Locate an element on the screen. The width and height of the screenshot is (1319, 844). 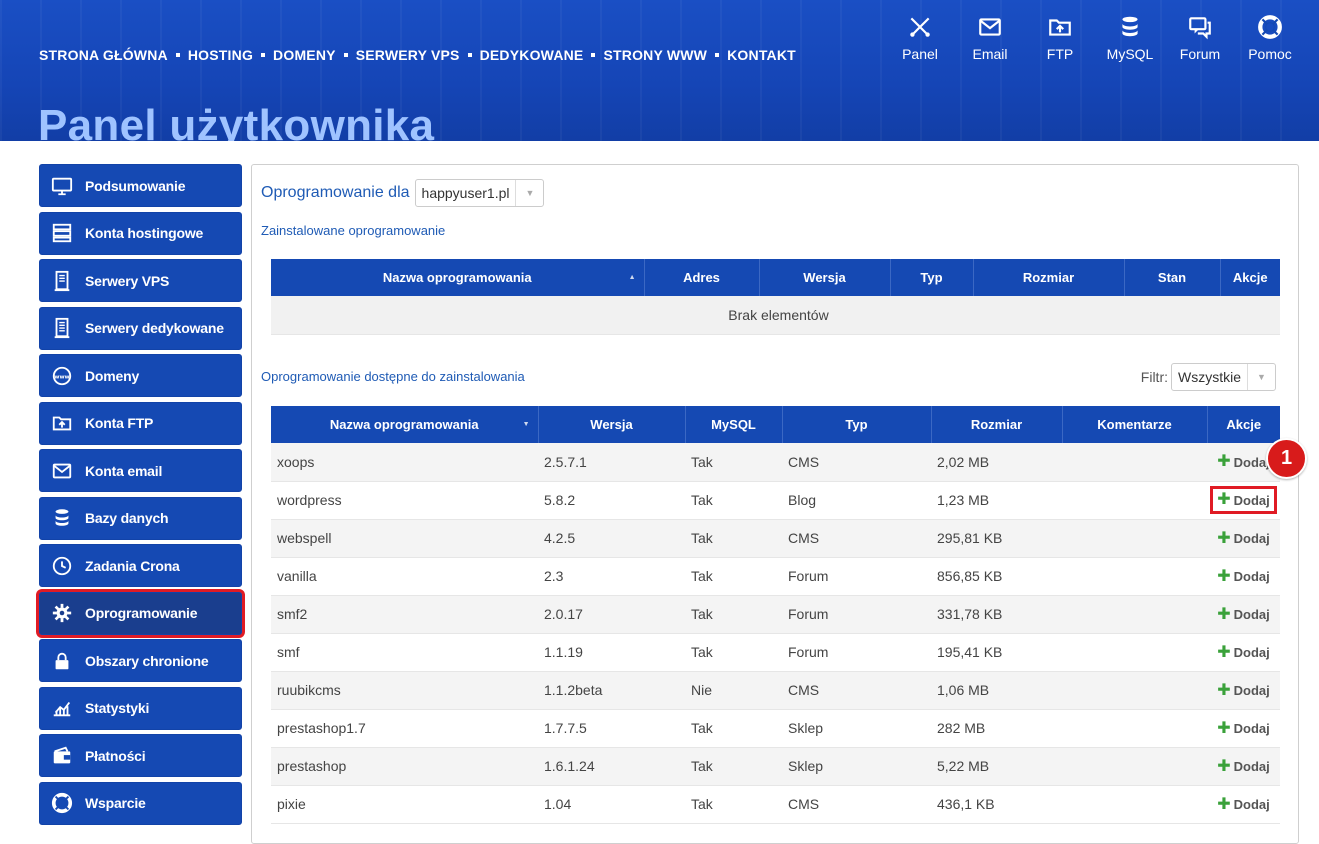
nav-link: STRONY WWW is located at coordinates (655, 55).